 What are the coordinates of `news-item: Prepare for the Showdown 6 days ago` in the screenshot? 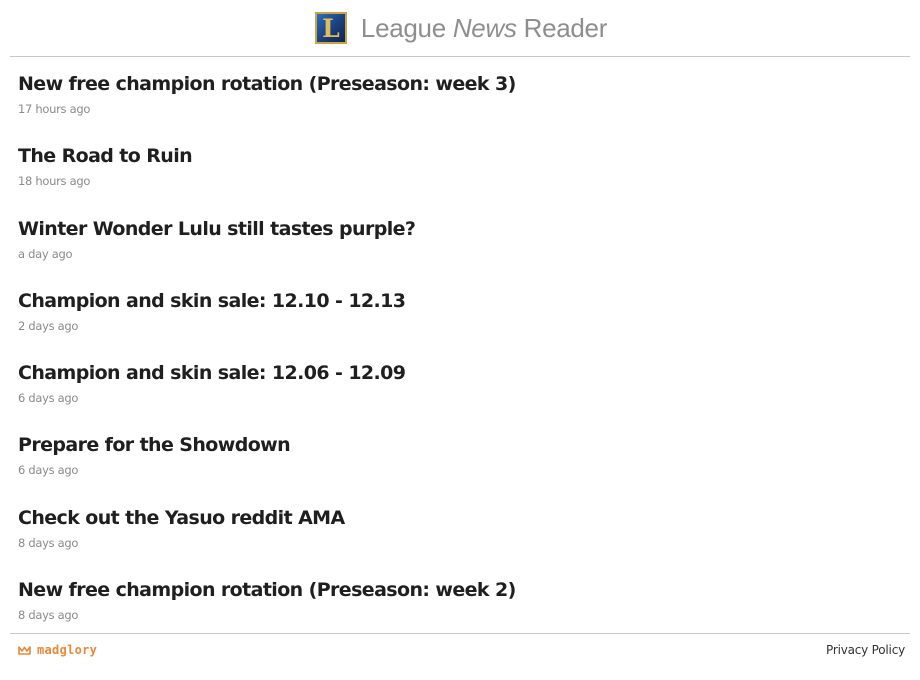 It's located at (458, 467).